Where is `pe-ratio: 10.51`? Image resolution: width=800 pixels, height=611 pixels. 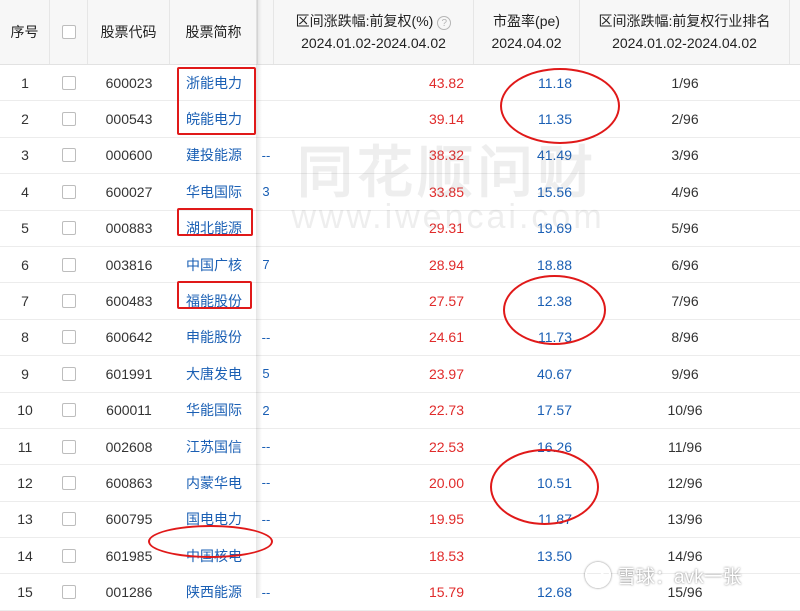
pe-ratio: 10.51 is located at coordinates (527, 482).